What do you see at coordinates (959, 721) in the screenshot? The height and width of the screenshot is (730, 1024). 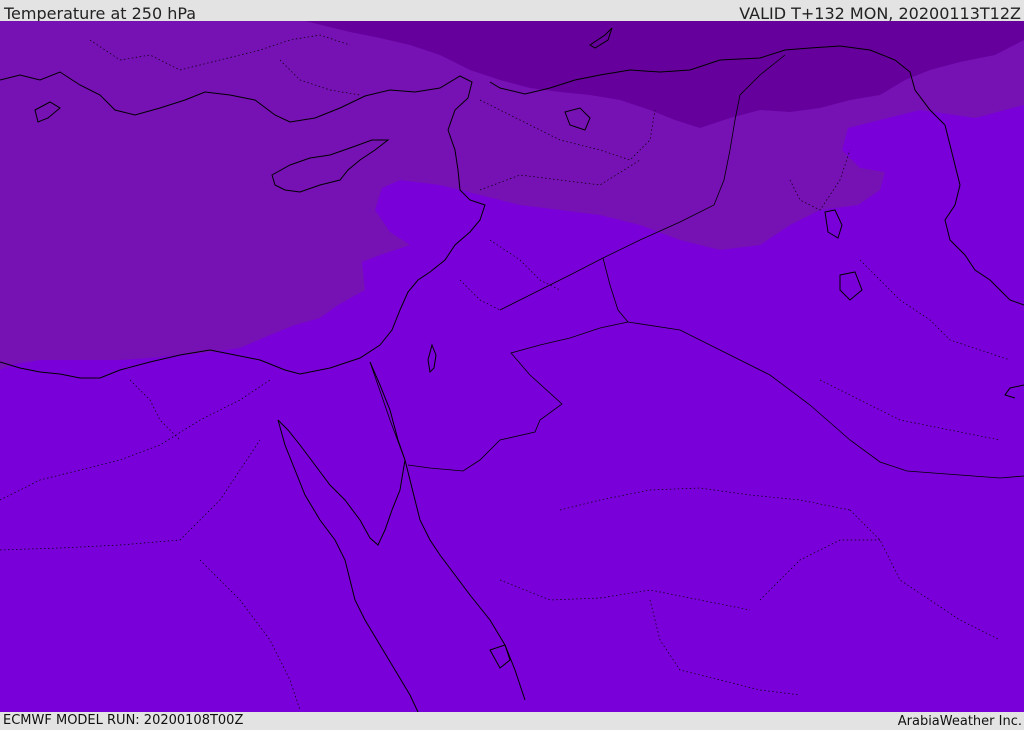 I see `credit-label: ArabiaWeather Inc.` at bounding box center [959, 721].